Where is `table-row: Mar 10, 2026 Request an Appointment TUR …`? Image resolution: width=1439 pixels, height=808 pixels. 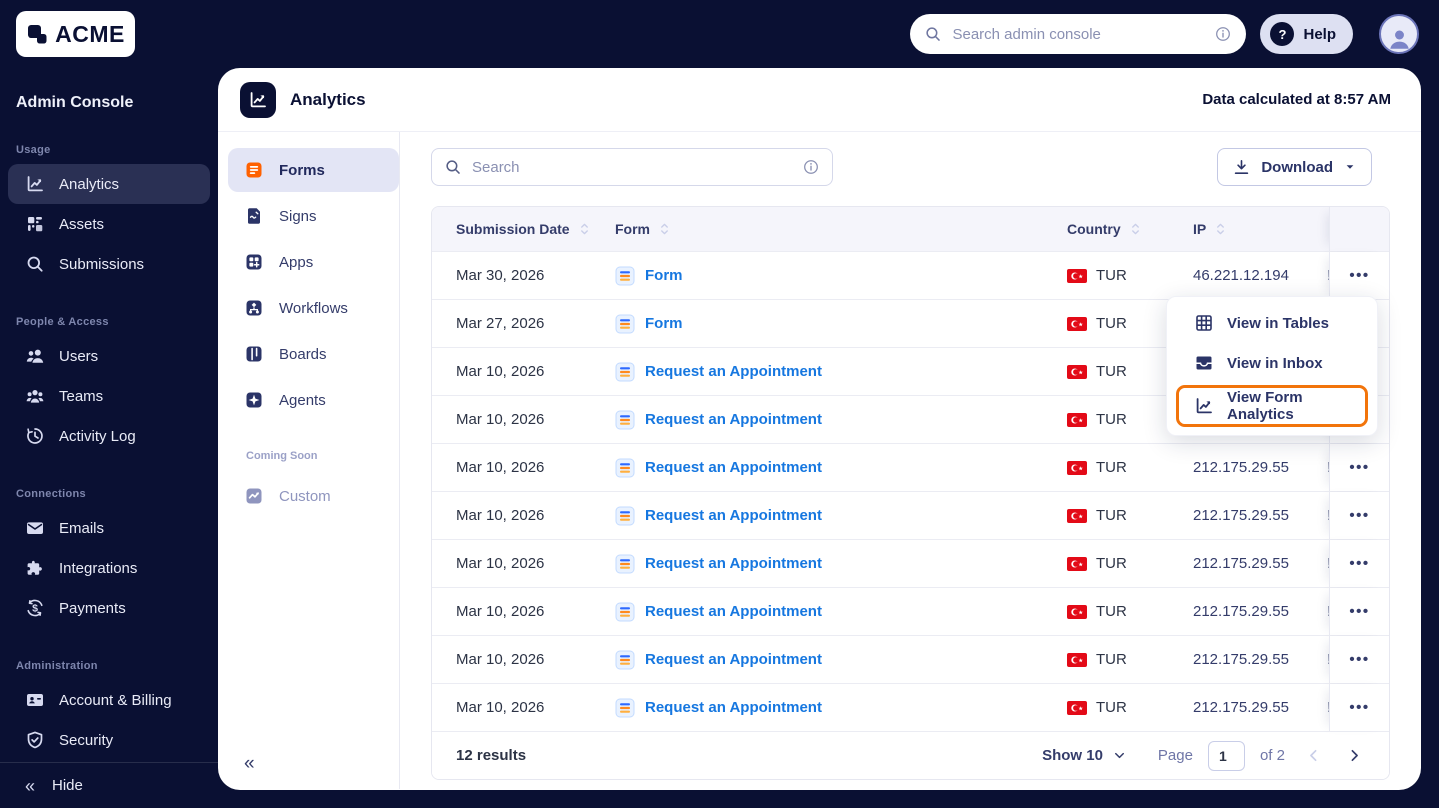
table-row: Mar 10, 2026 Request an Appointment TUR … is located at coordinates (910, 563).